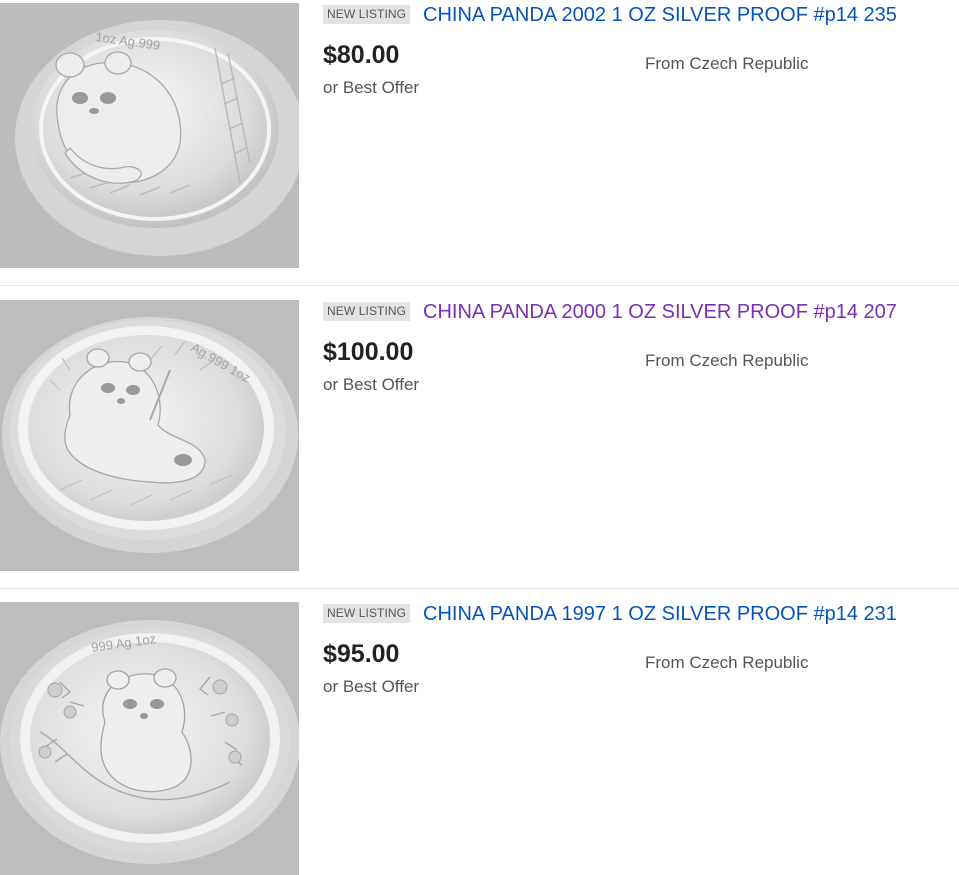 The width and height of the screenshot is (959, 875). I want to click on panda-coin-2000-image: Ag.999 1oz, so click(149, 435).